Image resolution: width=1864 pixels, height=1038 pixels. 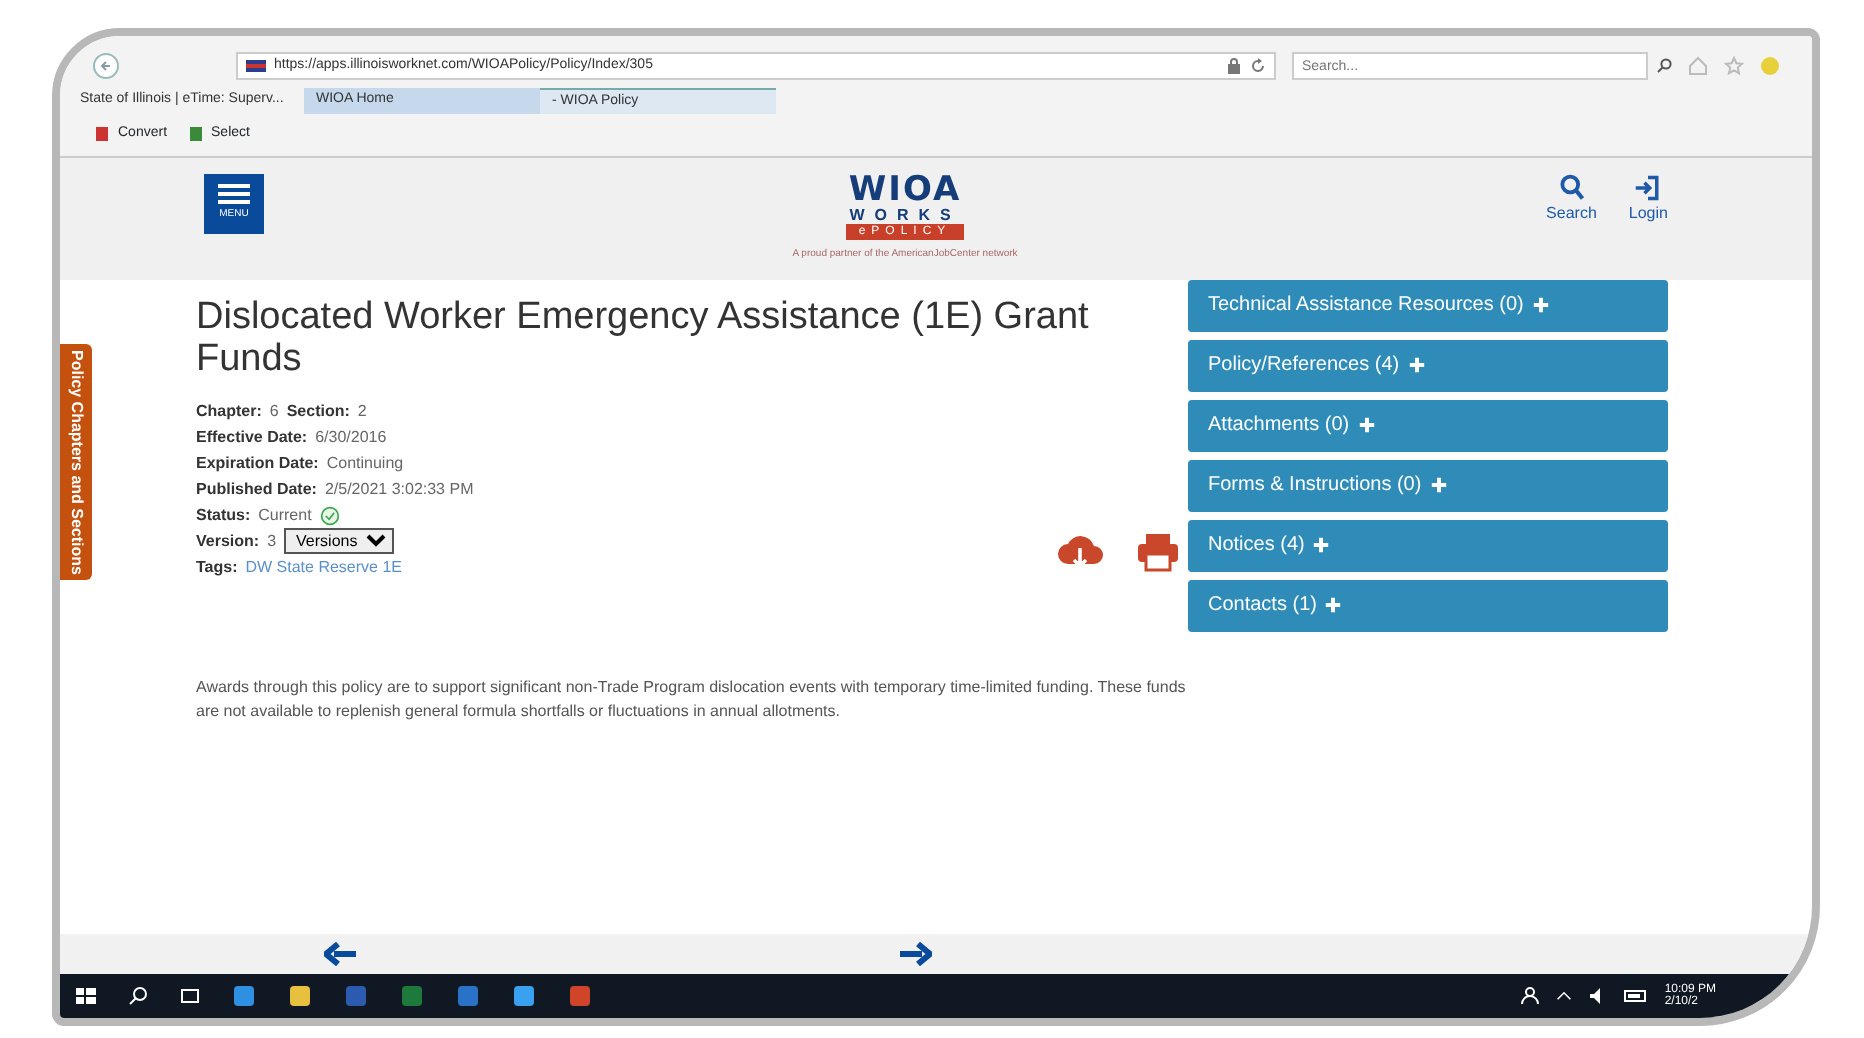 I want to click on chevron-up-icon, so click(x=1564, y=996).